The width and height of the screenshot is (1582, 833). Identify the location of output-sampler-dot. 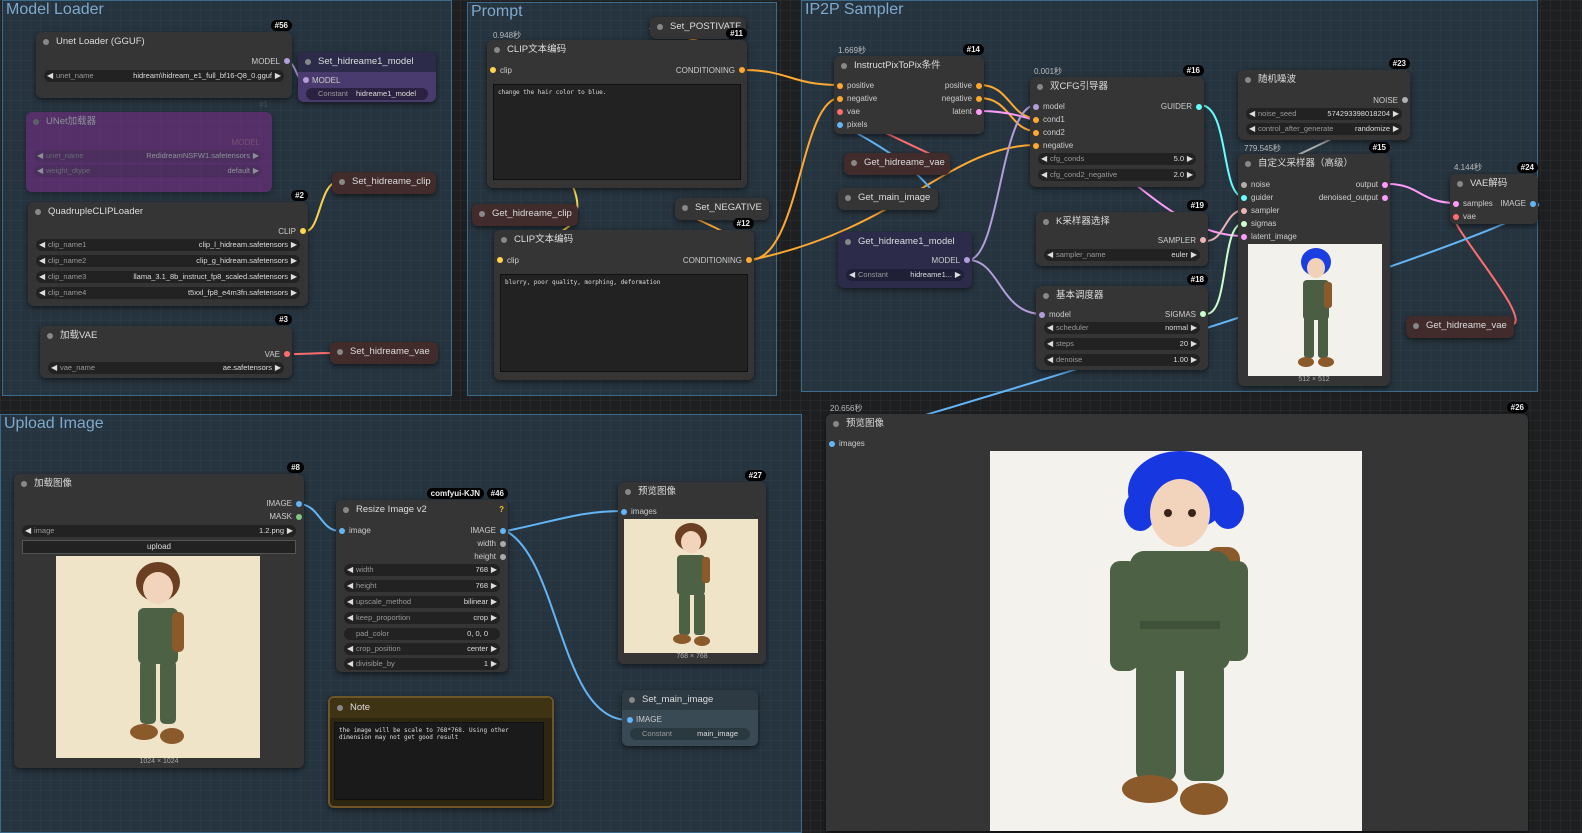
(1203, 240).